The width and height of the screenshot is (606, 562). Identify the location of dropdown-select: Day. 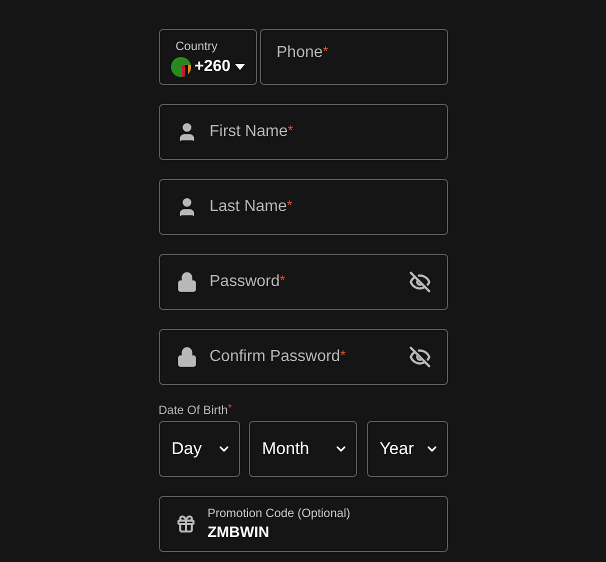
(199, 449).